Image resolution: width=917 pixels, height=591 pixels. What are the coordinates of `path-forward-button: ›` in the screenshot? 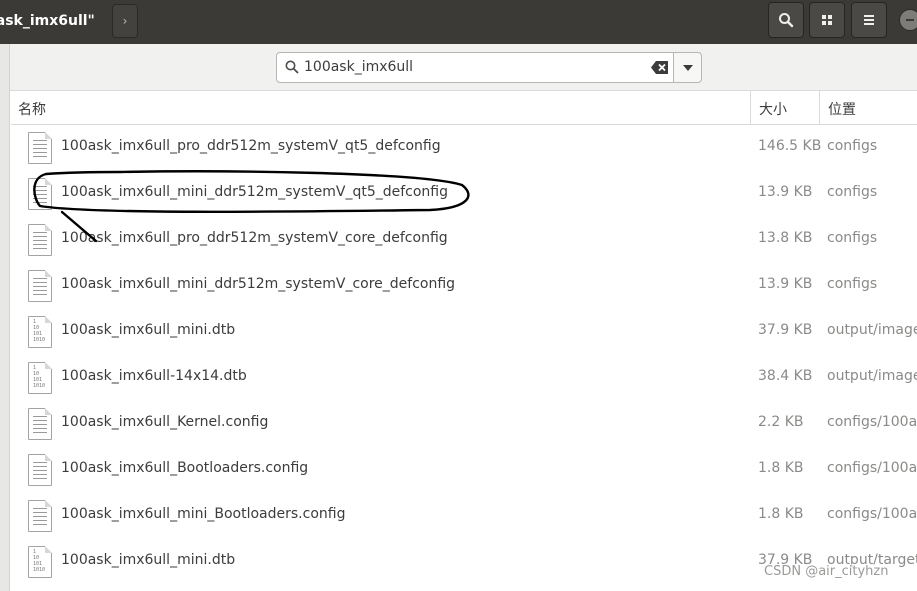 It's located at (125, 21).